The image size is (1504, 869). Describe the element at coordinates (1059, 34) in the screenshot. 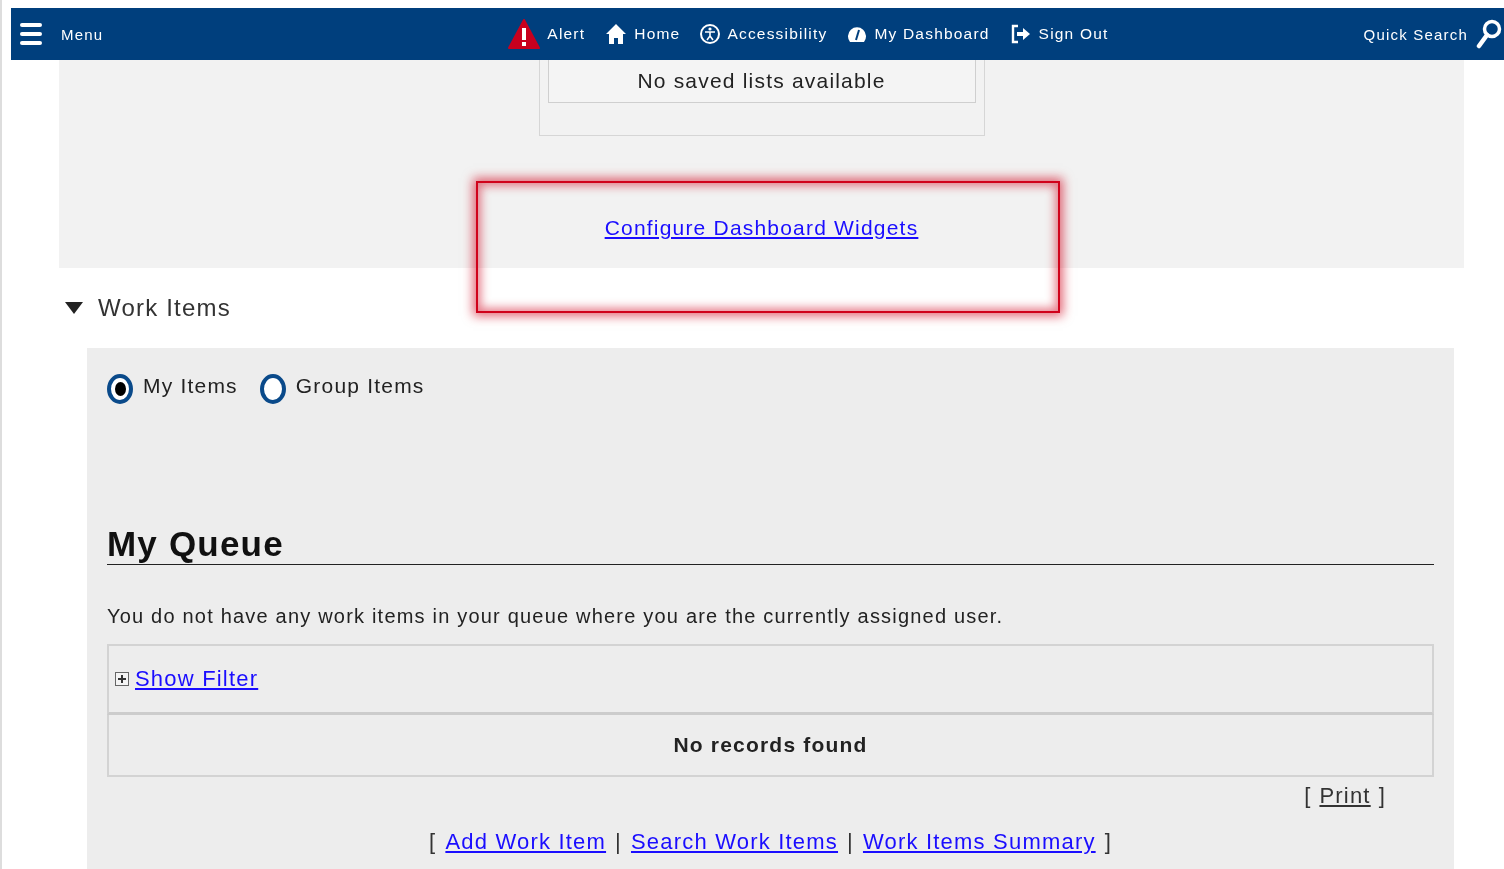

I see `nav-link: Sign Out` at that location.